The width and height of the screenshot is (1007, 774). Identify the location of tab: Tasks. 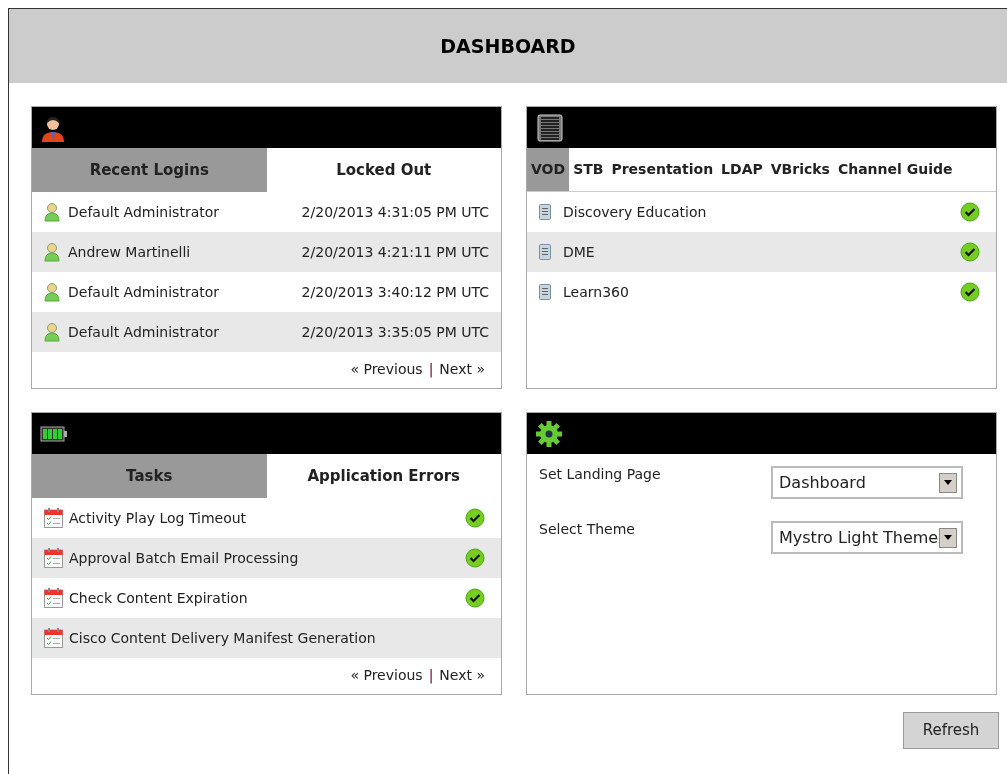
(149, 476).